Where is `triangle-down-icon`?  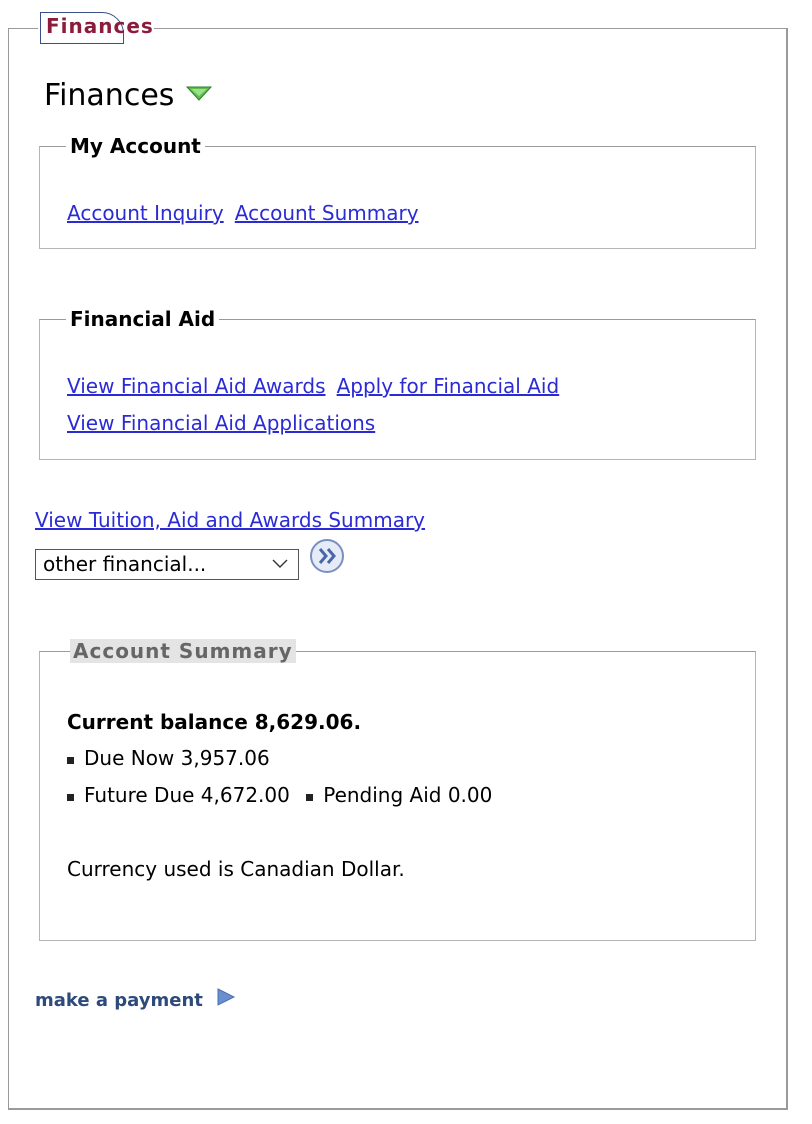
triangle-down-icon is located at coordinates (199, 94).